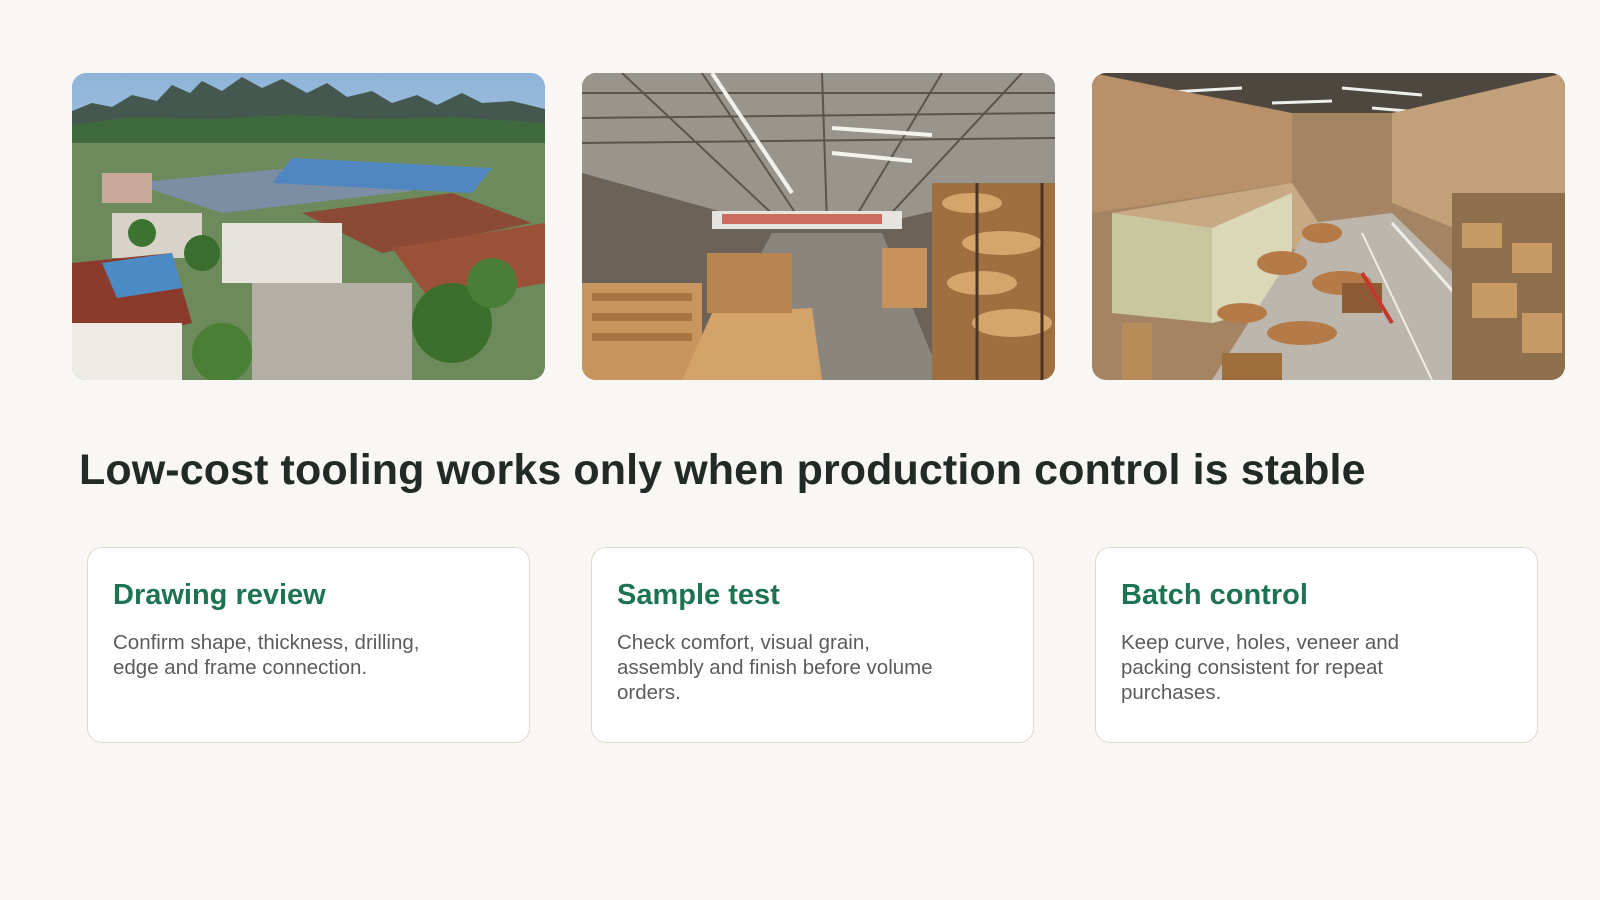 The width and height of the screenshot is (1600, 900). I want to click on card-title: Sample test, so click(698, 595).